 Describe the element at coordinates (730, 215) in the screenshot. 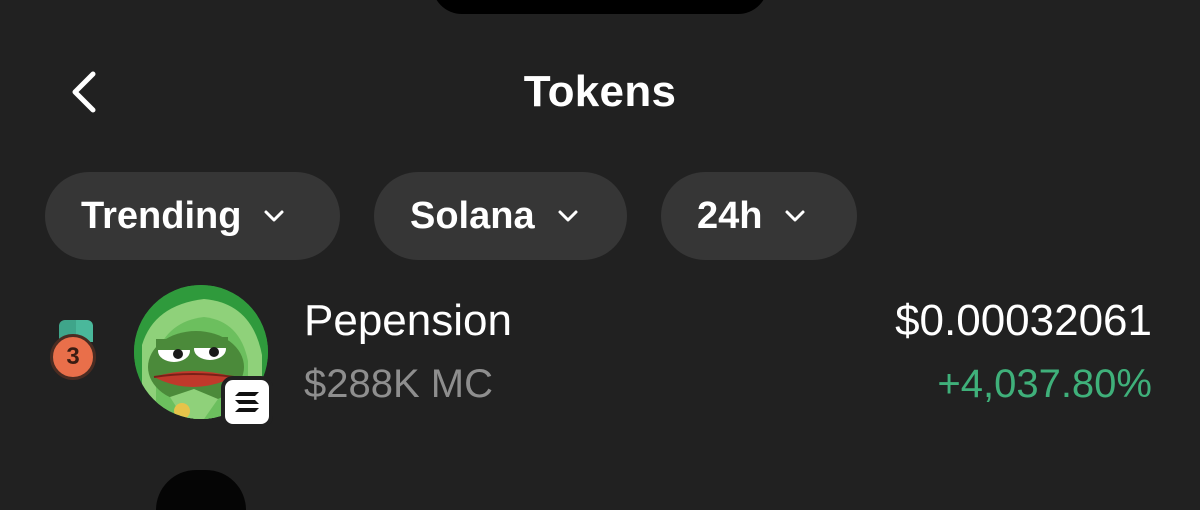

I see `filter-timeframe-label: 24h` at that location.